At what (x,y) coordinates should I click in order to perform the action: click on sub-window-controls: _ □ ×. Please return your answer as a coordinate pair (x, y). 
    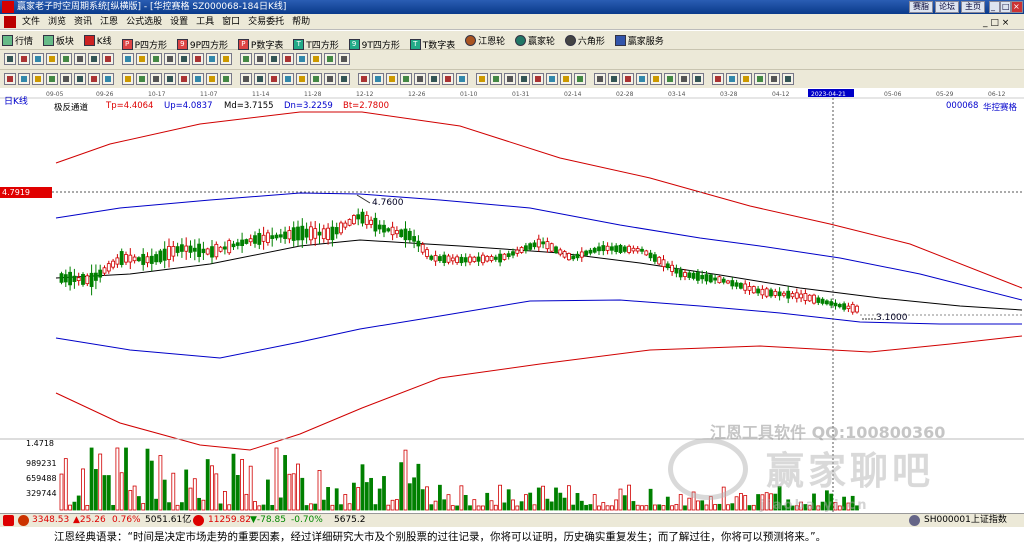
    Looking at the image, I should click on (996, 23).